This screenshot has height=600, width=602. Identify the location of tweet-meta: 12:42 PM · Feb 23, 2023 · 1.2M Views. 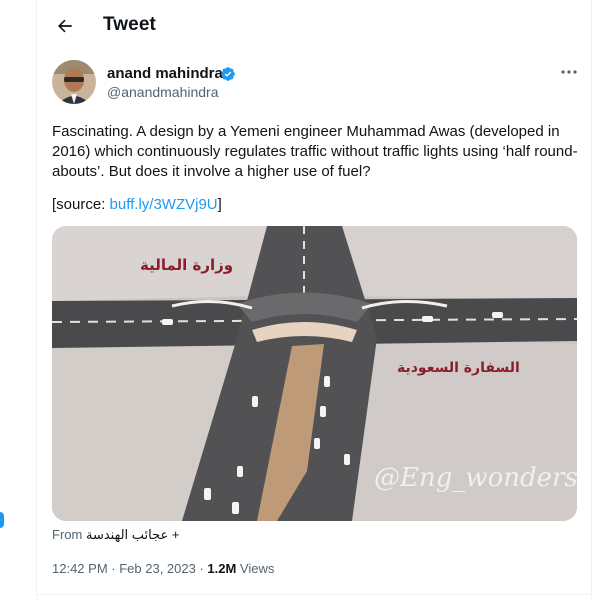
(163, 568).